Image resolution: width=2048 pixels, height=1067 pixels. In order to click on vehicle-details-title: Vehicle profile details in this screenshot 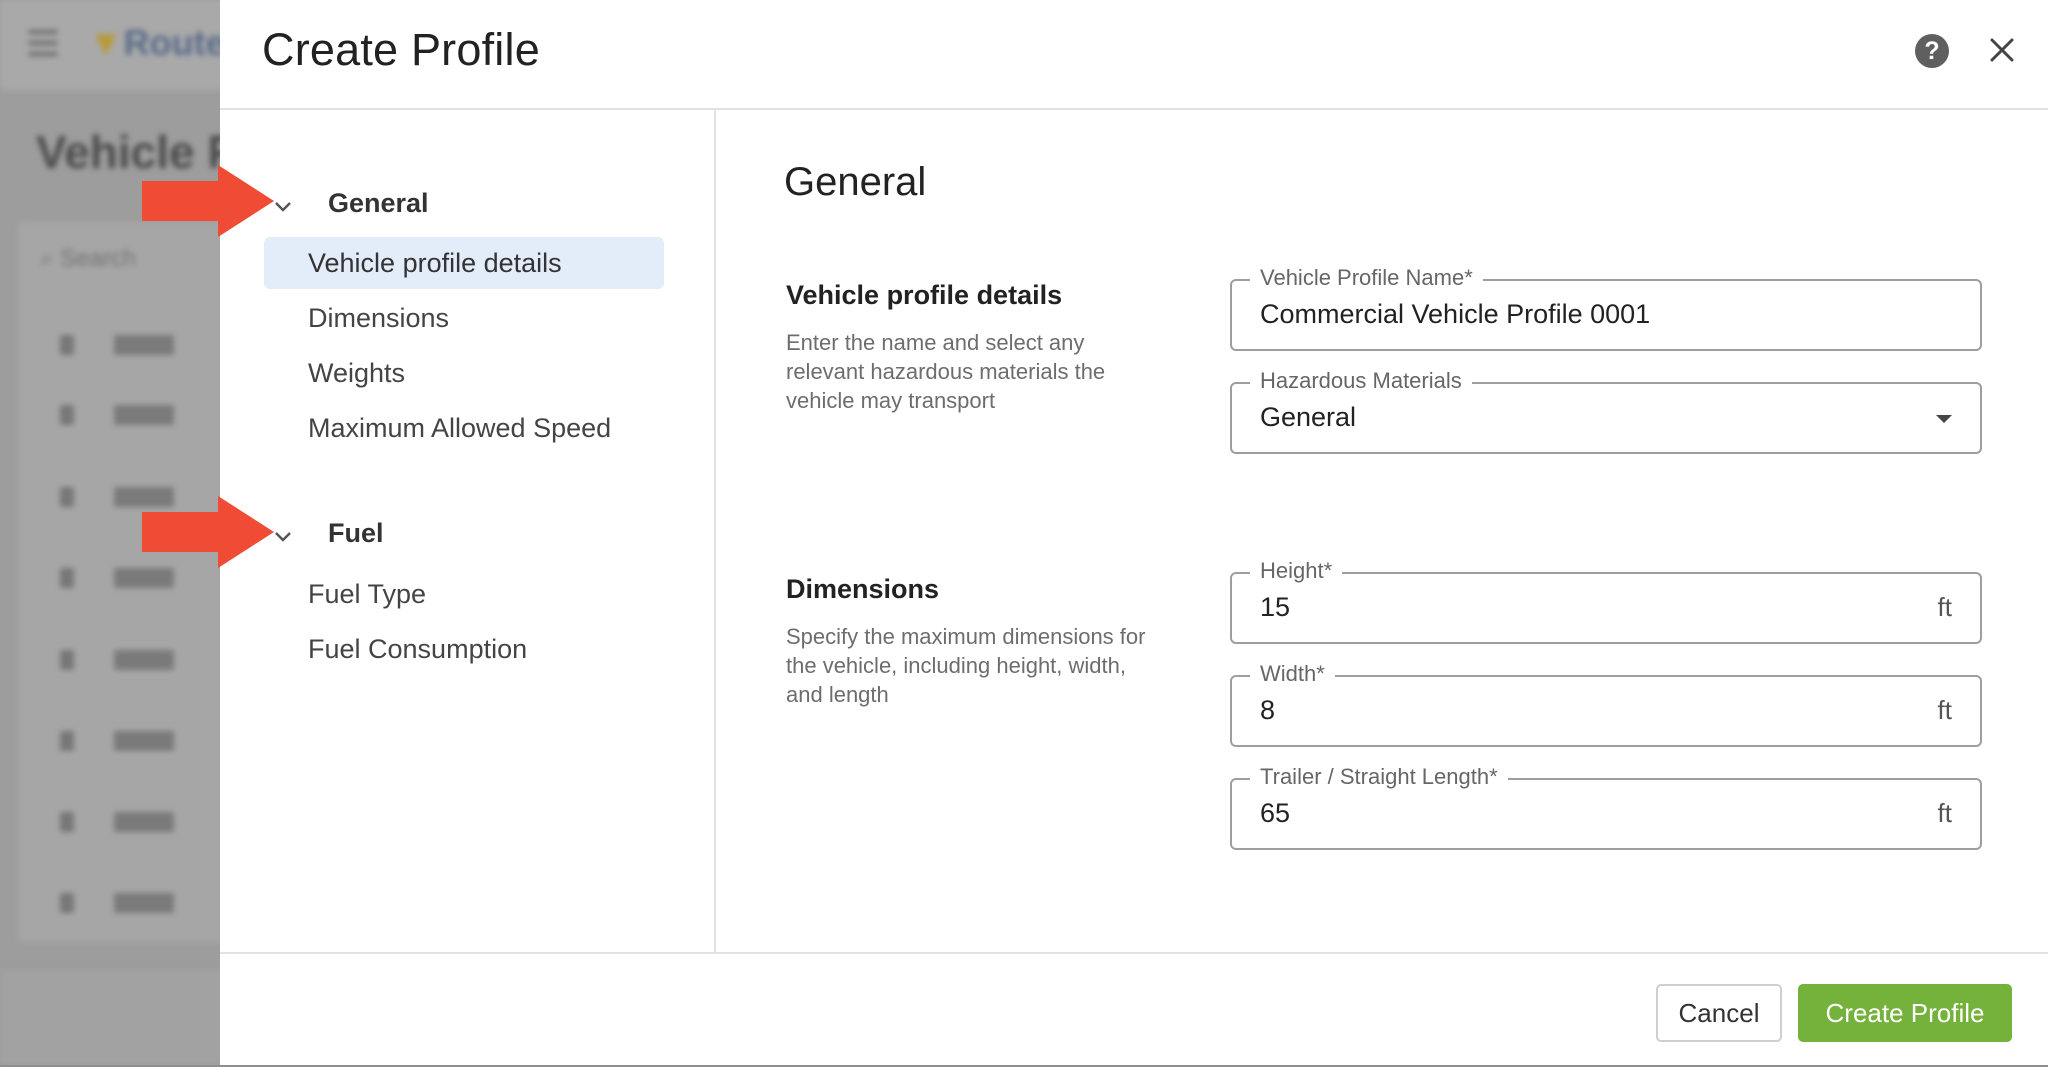, I will do `click(924, 295)`.